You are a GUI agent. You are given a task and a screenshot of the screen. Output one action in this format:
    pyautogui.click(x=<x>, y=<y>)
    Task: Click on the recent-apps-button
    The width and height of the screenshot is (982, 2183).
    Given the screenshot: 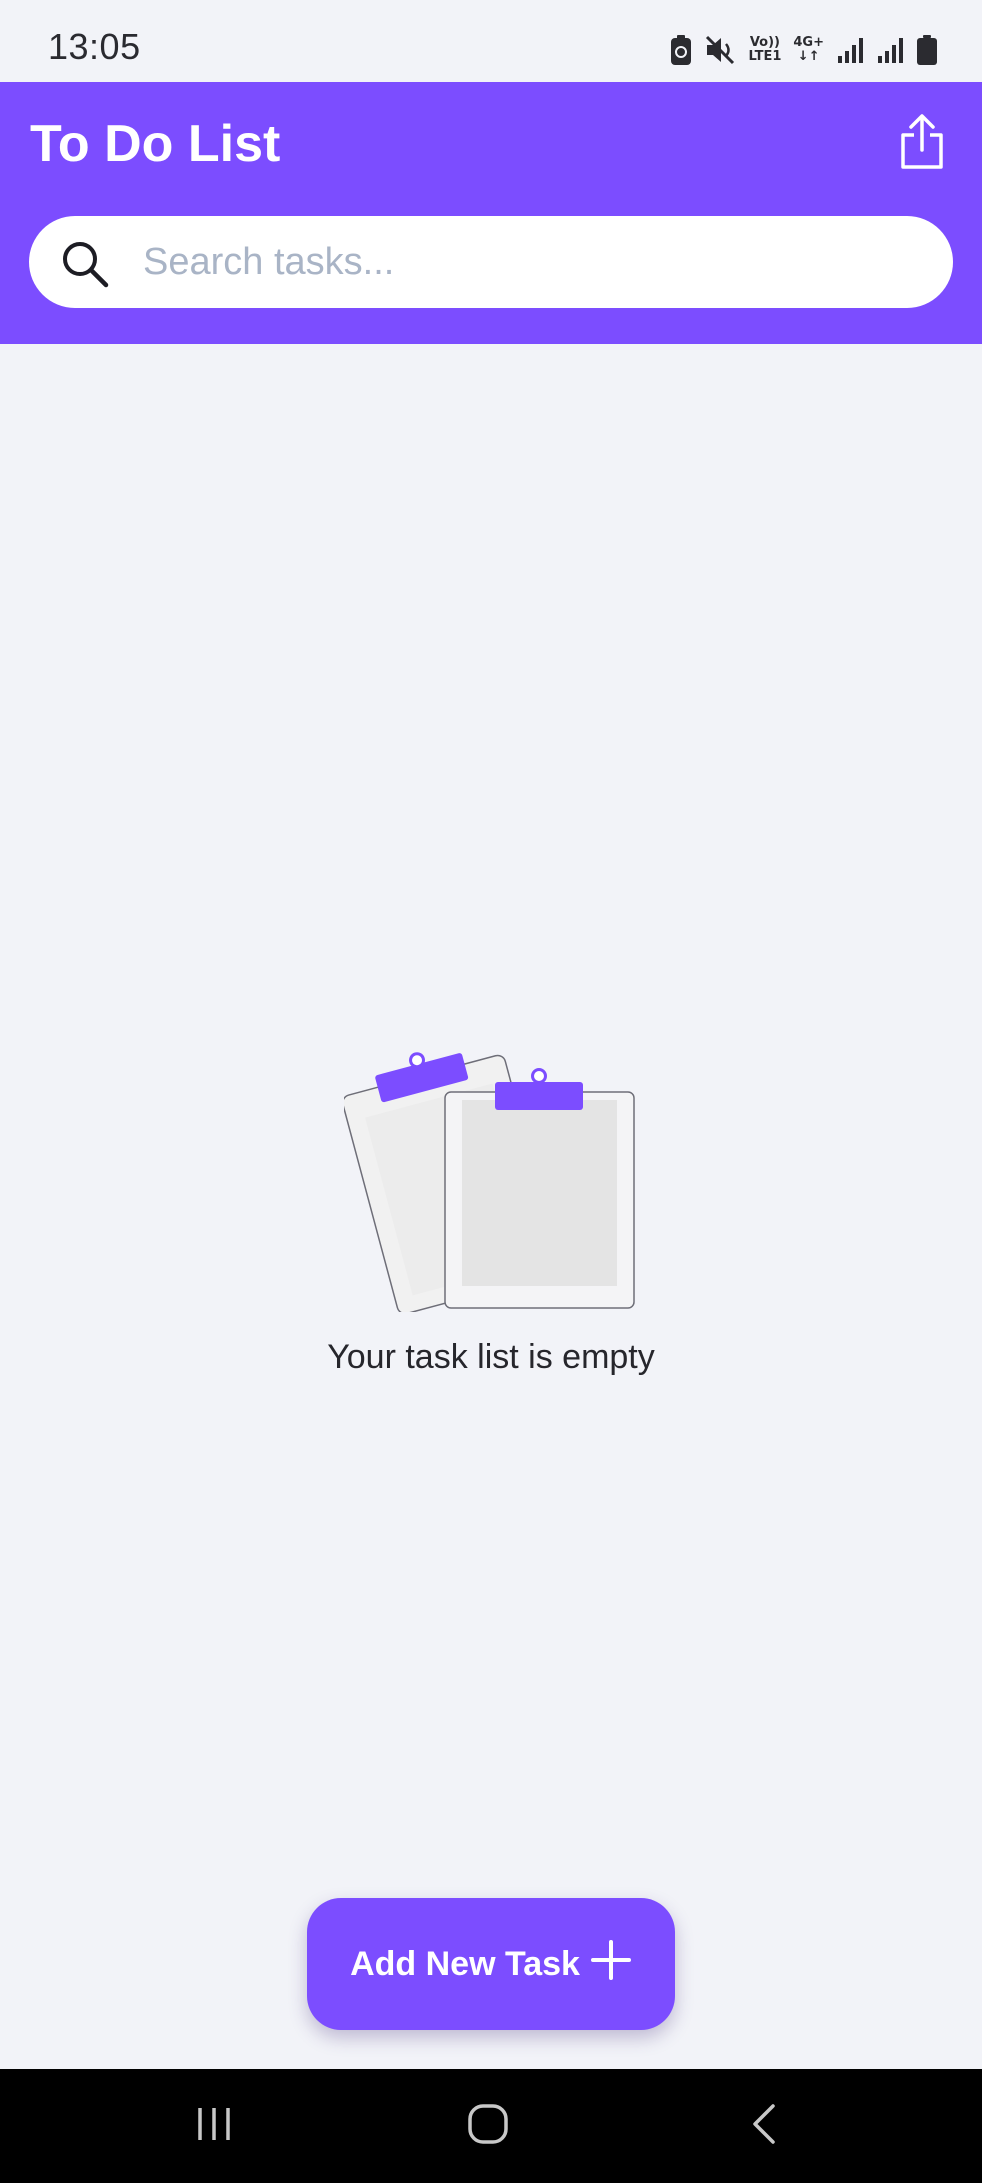 What is the action you would take?
    pyautogui.click(x=214, y=2126)
    